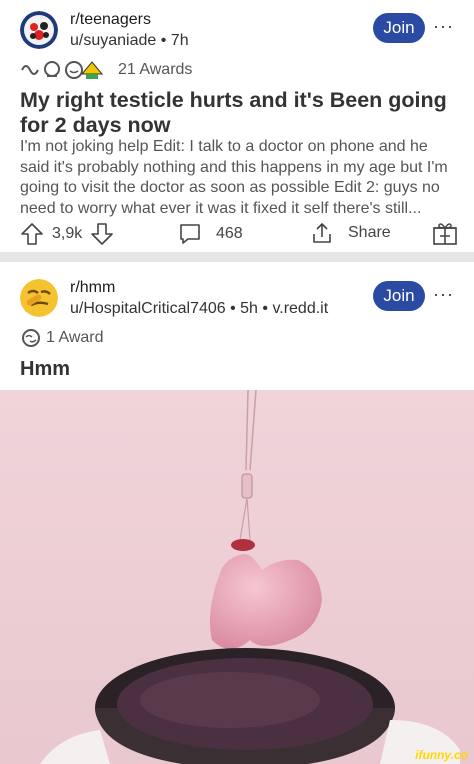 This screenshot has height=764, width=474. I want to click on post-time: 7h, so click(179, 40).